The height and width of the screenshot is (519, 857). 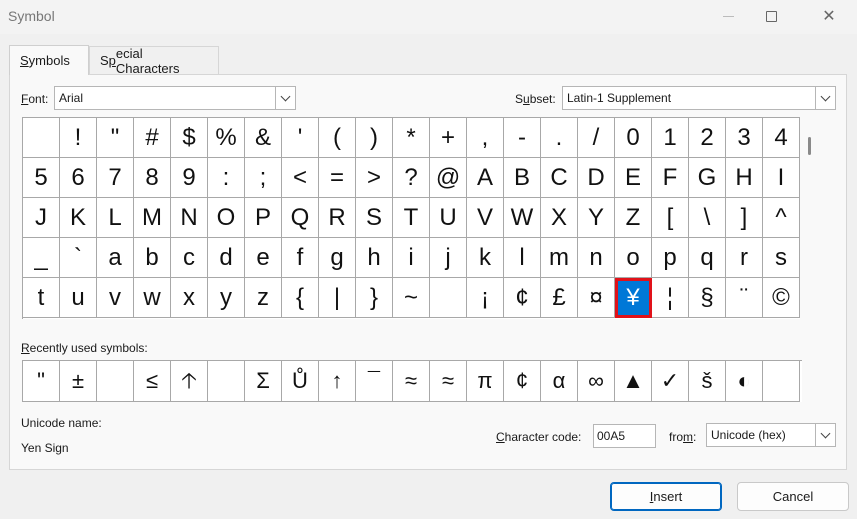 What do you see at coordinates (115, 218) in the screenshot?
I see `symbol-cell: L` at bounding box center [115, 218].